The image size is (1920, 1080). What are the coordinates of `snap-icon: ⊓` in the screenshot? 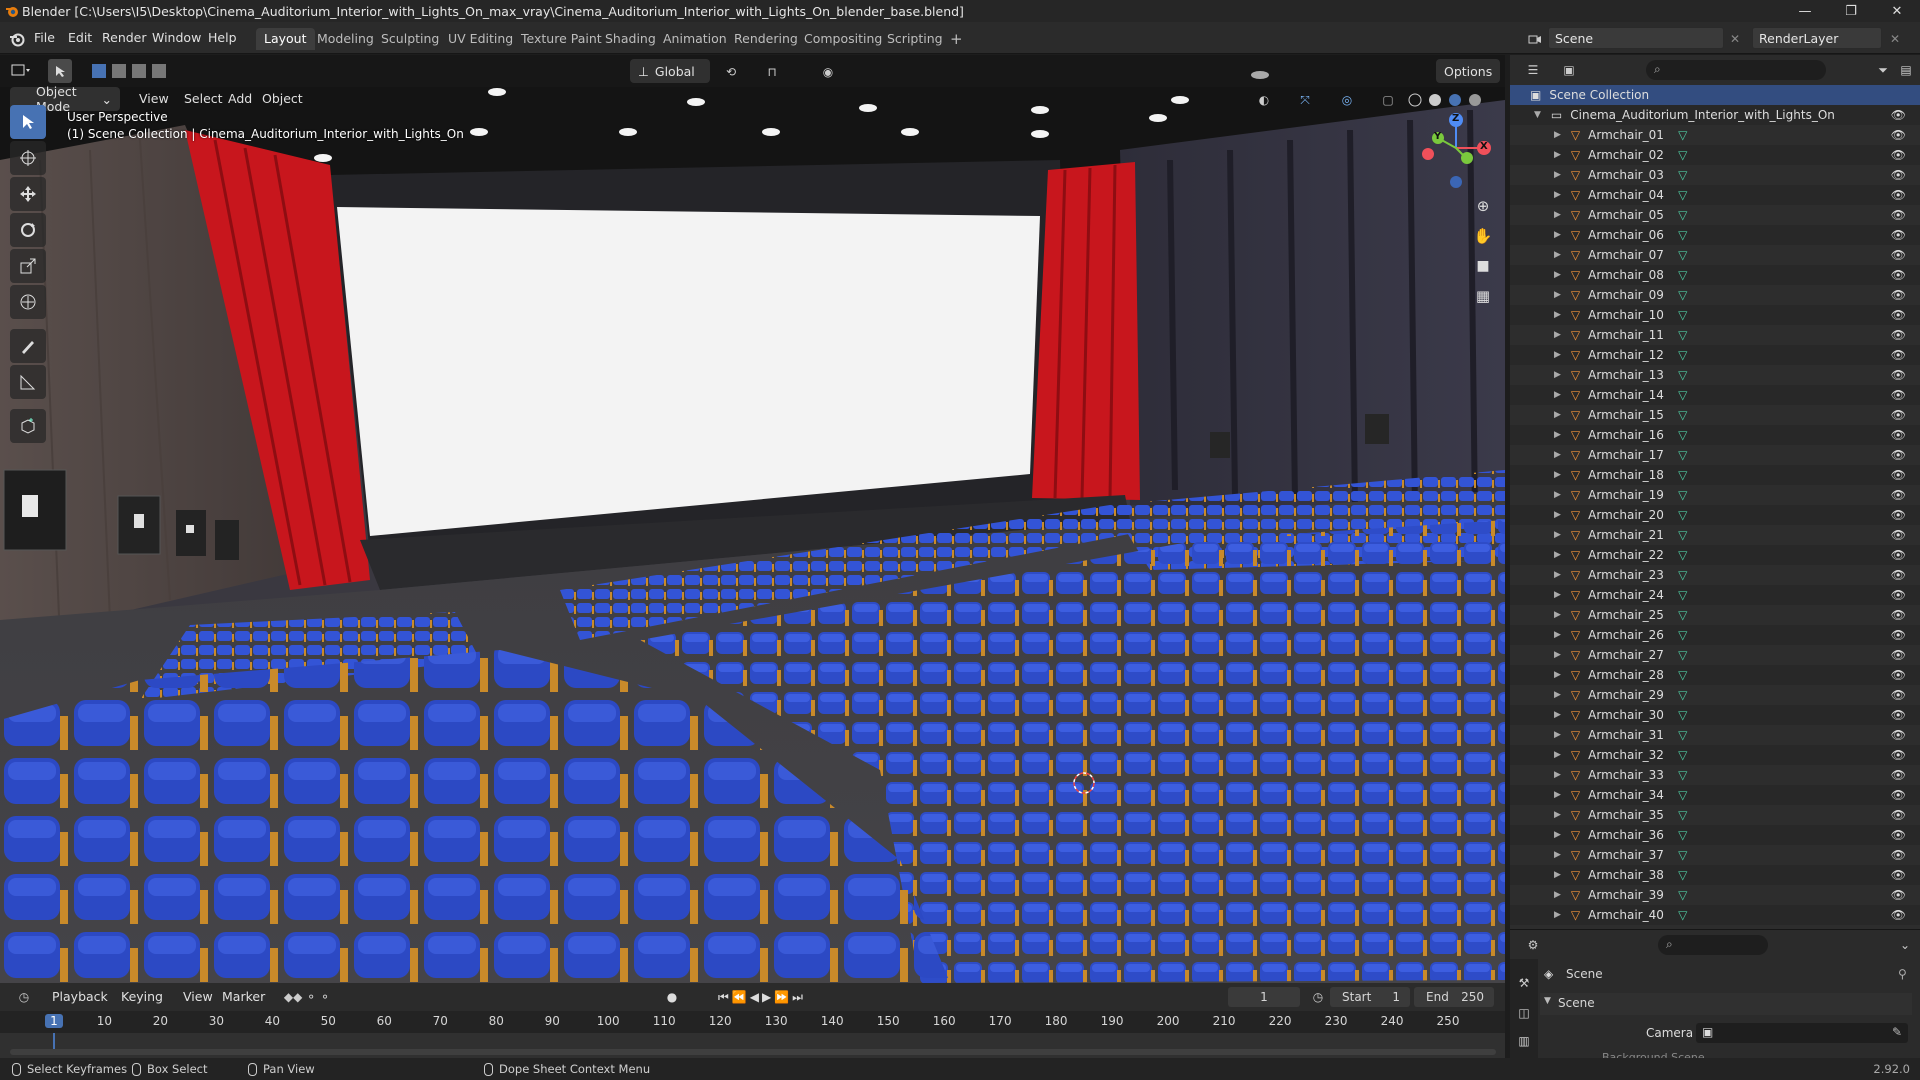 It's located at (772, 72).